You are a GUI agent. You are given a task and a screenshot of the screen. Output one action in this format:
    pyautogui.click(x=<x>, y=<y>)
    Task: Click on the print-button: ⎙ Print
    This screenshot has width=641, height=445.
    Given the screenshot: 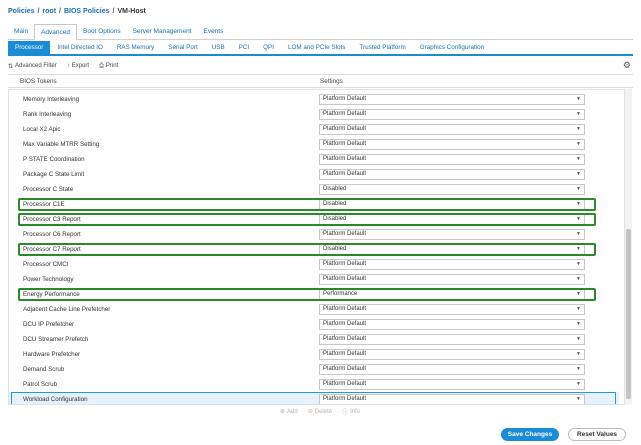 What is the action you would take?
    pyautogui.click(x=108, y=66)
    